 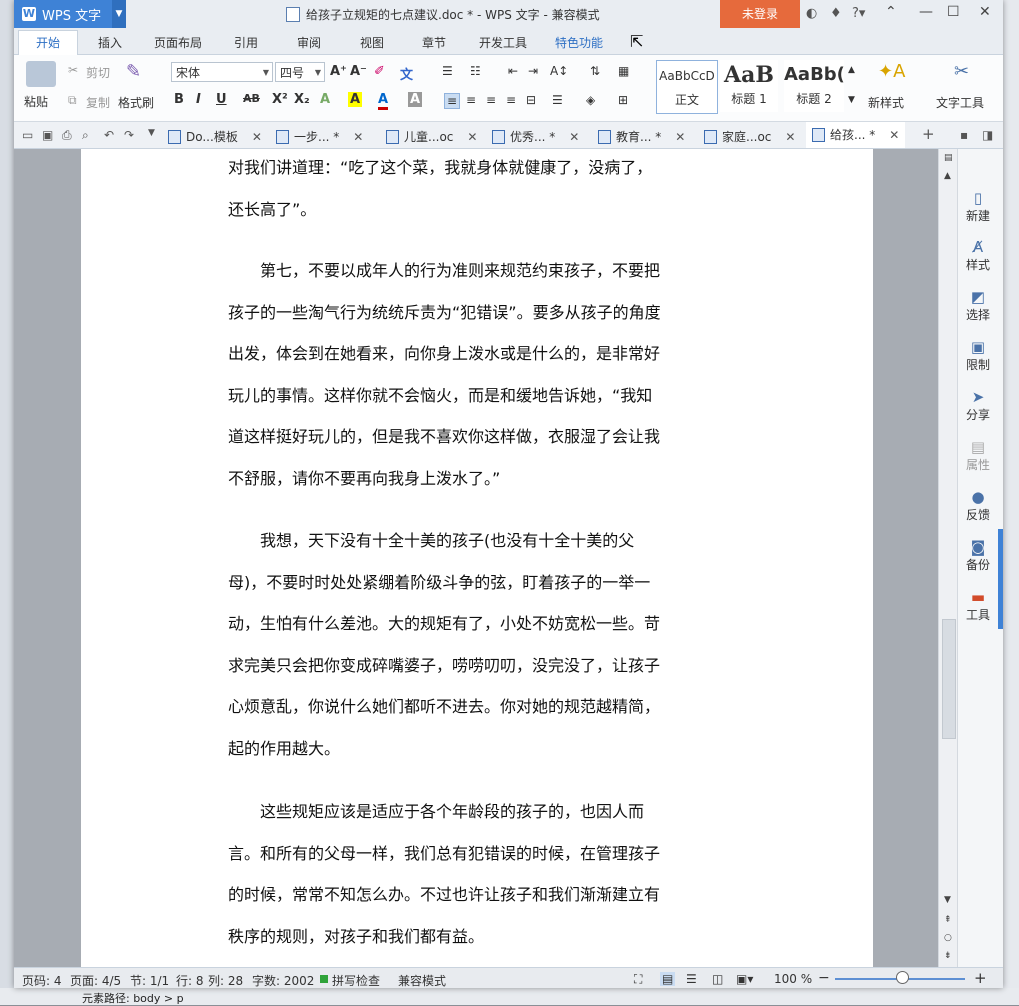 I want to click on sort-icon: ⇅, so click(x=595, y=71).